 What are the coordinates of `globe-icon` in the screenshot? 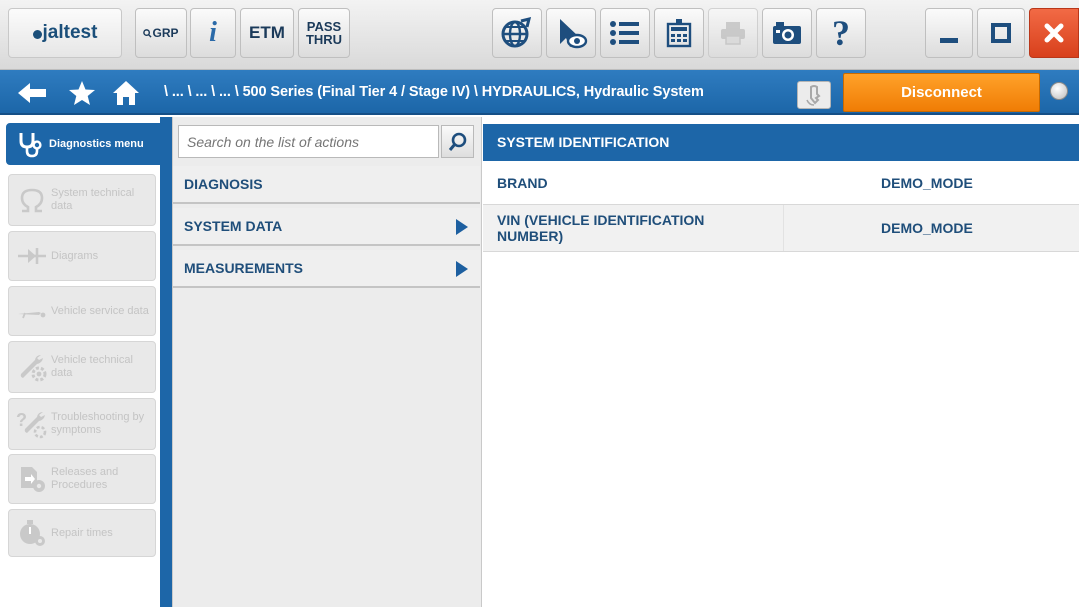 It's located at (516, 32).